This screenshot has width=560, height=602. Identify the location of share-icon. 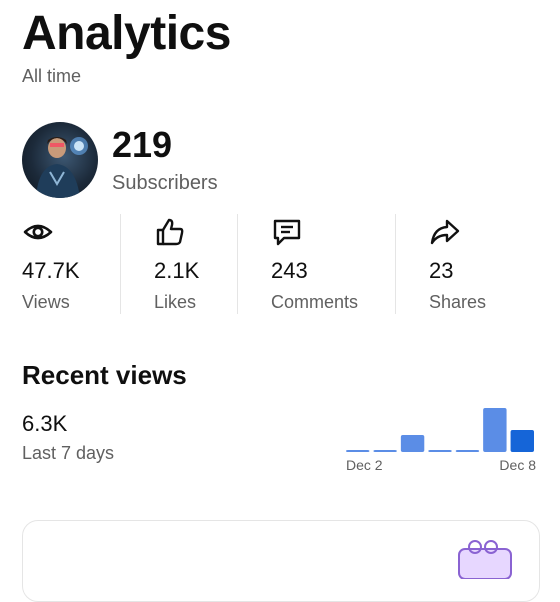
(445, 232).